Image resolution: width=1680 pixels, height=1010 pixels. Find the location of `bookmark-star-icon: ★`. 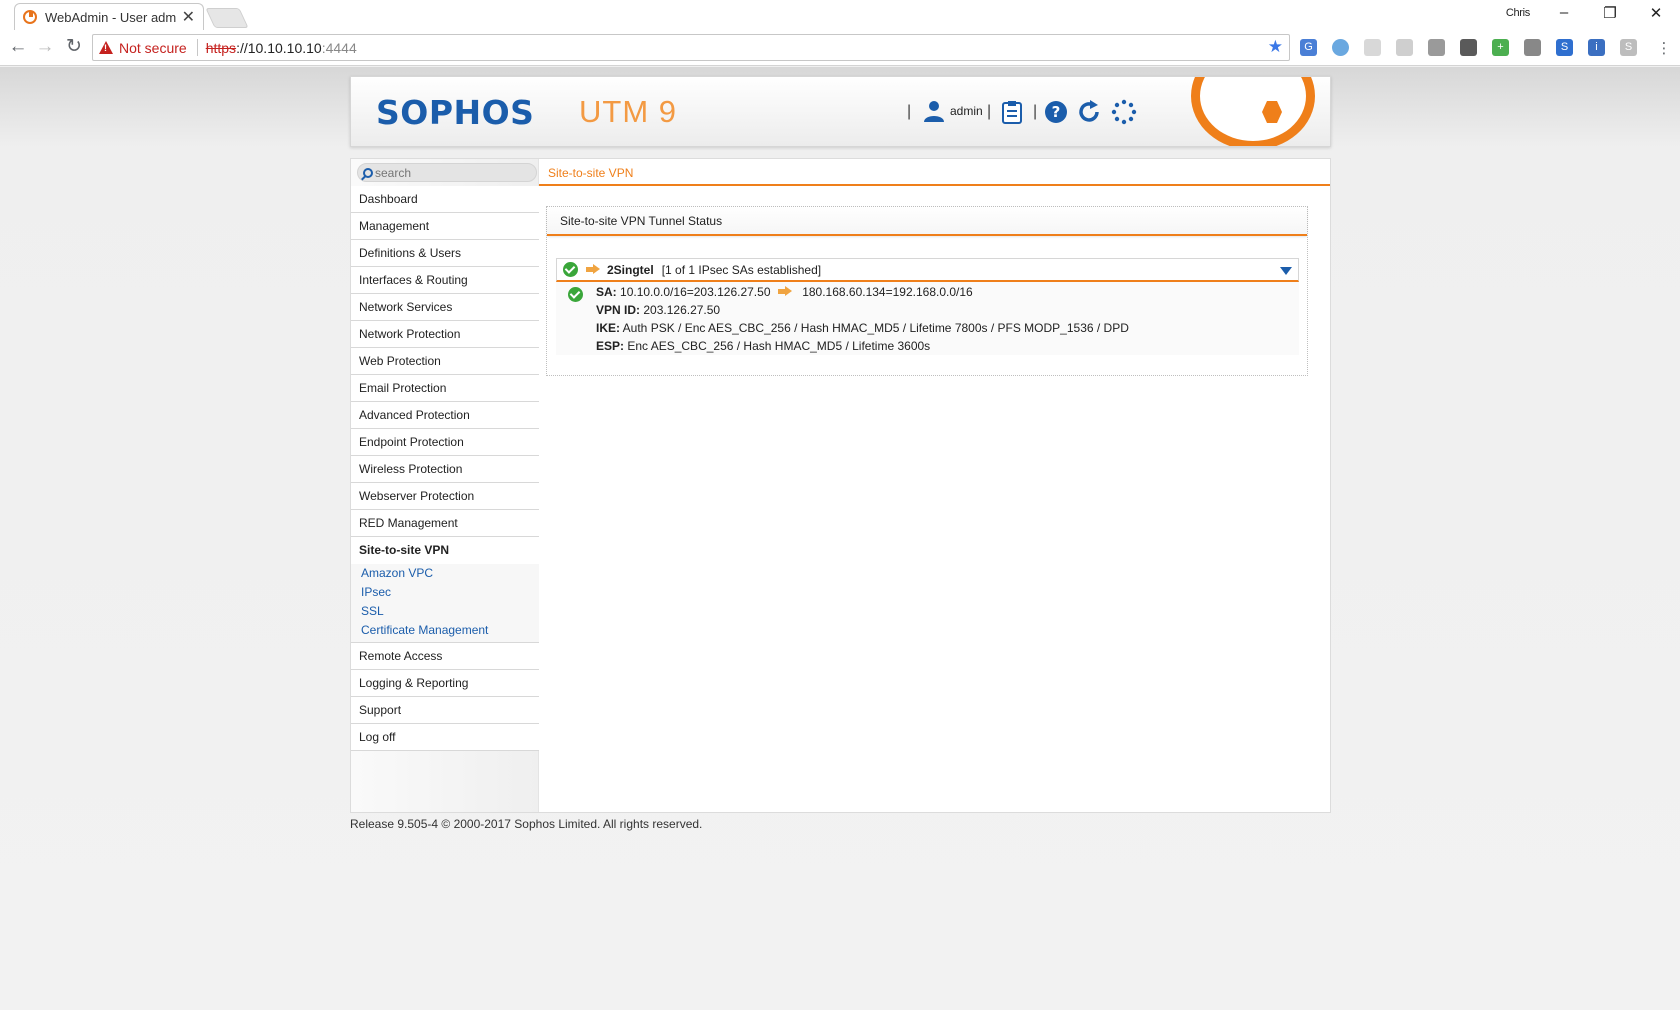

bookmark-star-icon: ★ is located at coordinates (1275, 47).